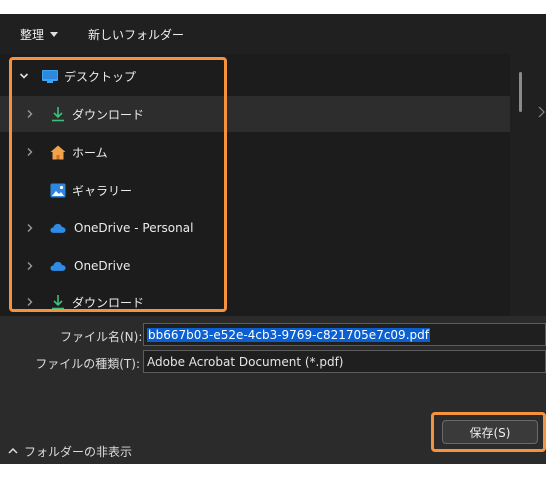 Image resolution: width=546 pixels, height=486 pixels. I want to click on nav-item-desktop: デスクトップ, so click(255, 76).